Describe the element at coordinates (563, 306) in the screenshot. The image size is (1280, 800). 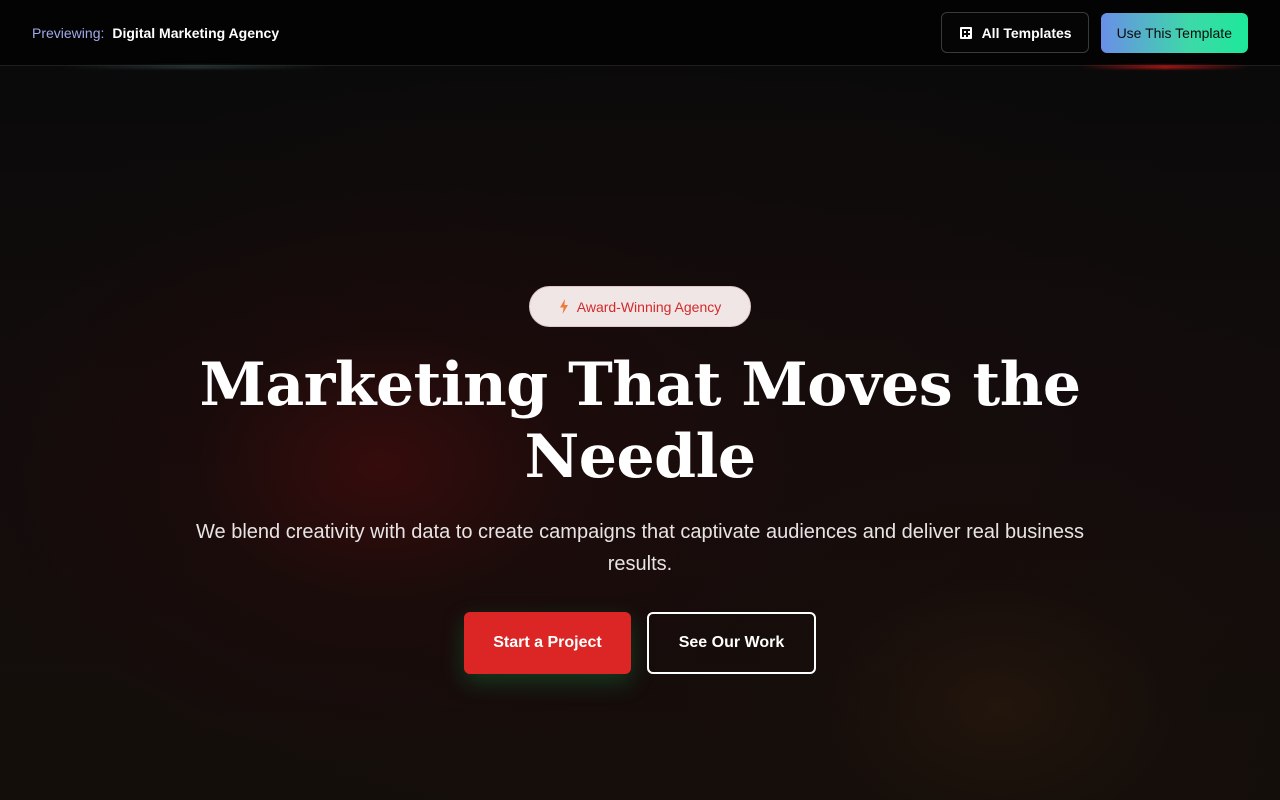
I see `lightning-bolt-icon` at that location.